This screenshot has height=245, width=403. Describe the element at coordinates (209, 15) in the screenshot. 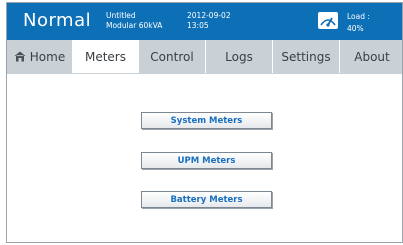

I see `date-text: 2012-09-02` at that location.